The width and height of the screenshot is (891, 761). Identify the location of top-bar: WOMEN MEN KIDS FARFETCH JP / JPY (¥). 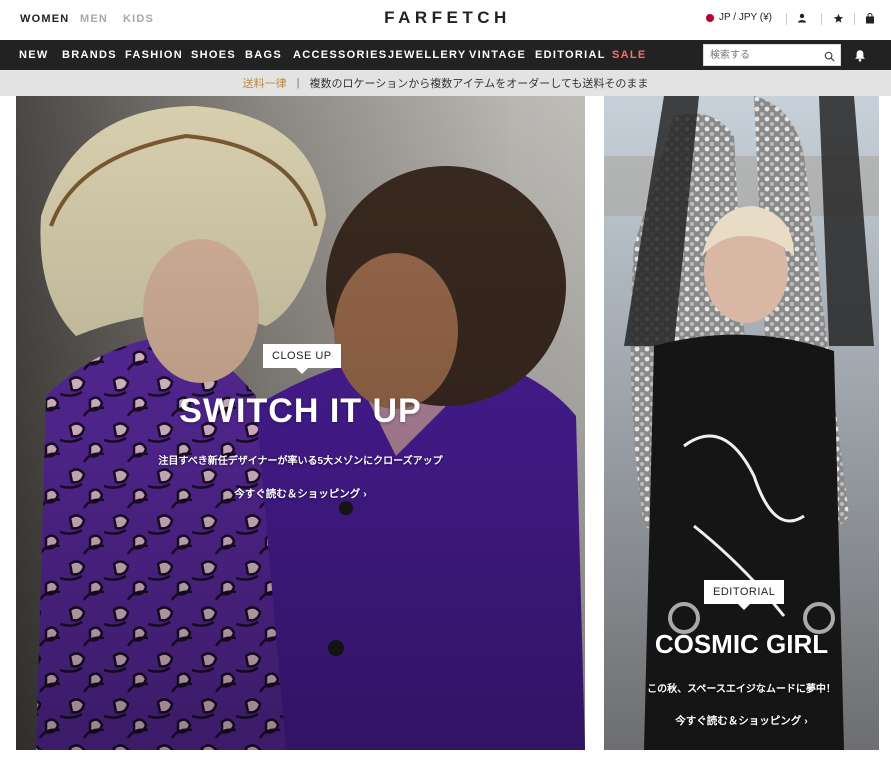
(445, 20).